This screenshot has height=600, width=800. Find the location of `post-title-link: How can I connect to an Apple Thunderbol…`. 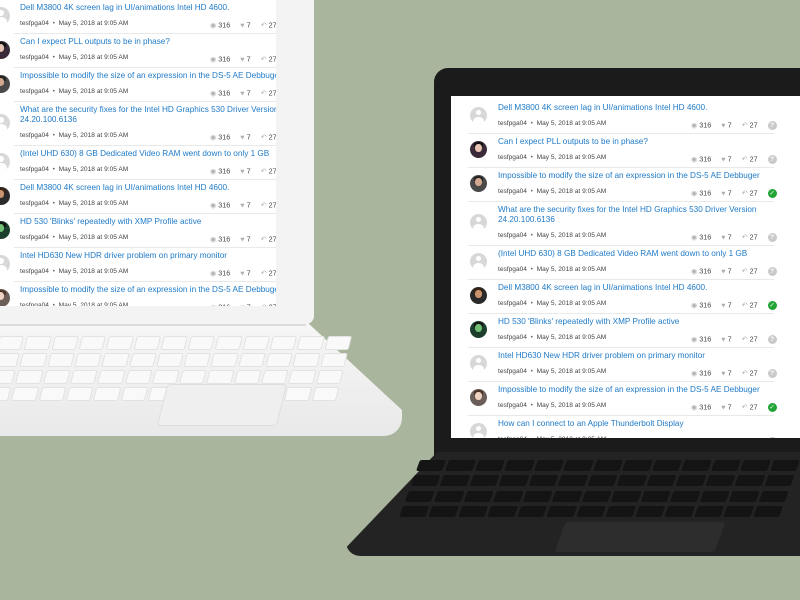

post-title-link: How can I connect to an Apple Thunderbol… is located at coordinates (636, 422).